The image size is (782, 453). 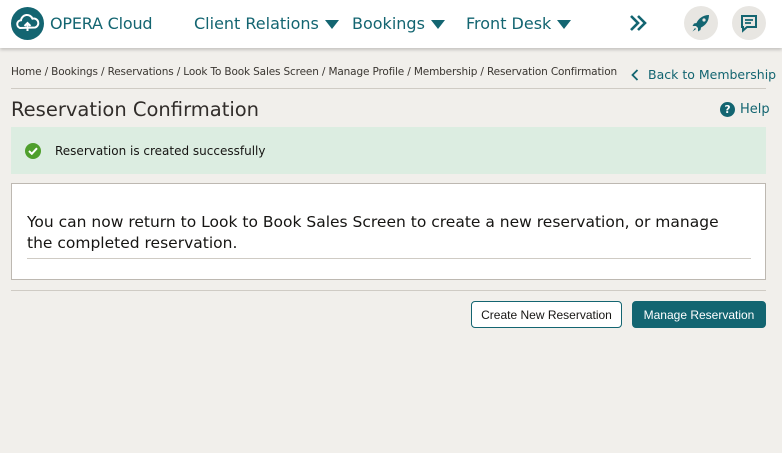 I want to click on success-message: Reservation is created successfully, so click(x=160, y=151).